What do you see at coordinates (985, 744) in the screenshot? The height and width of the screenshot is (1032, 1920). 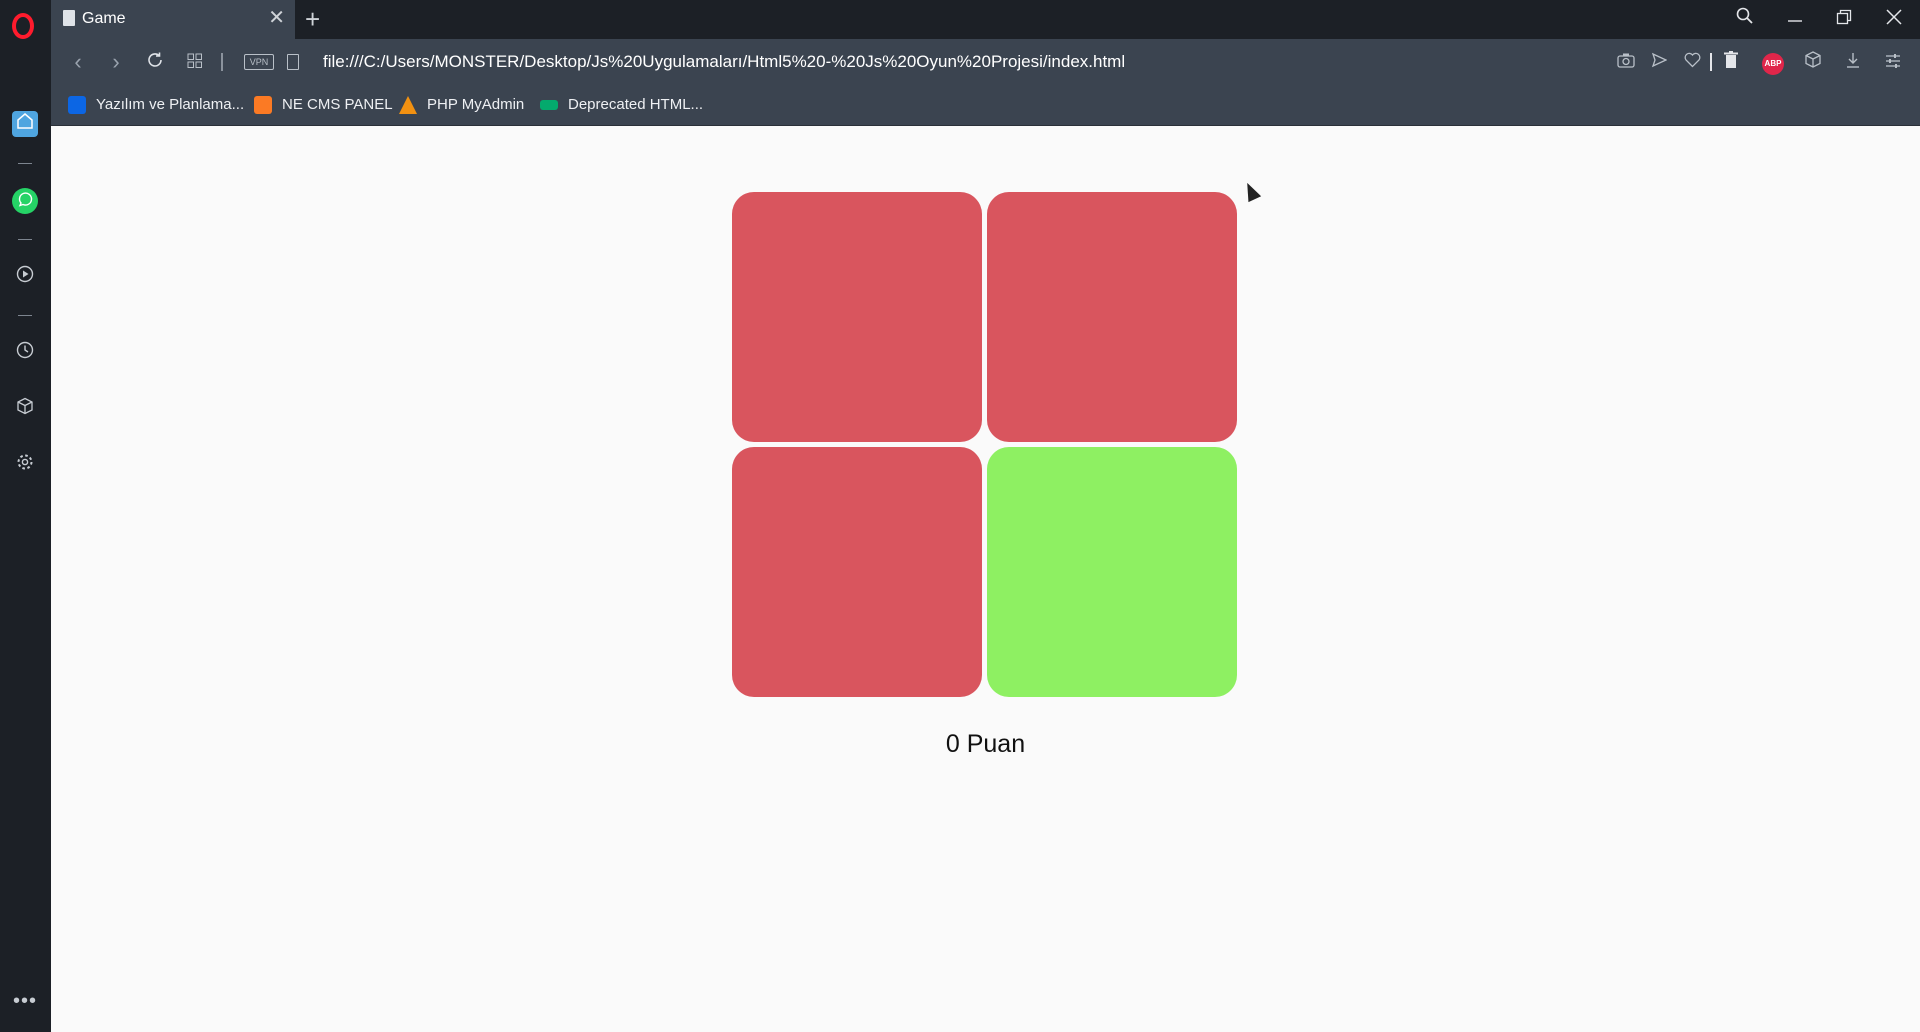 I see `score-label: 0 Puan` at bounding box center [985, 744].